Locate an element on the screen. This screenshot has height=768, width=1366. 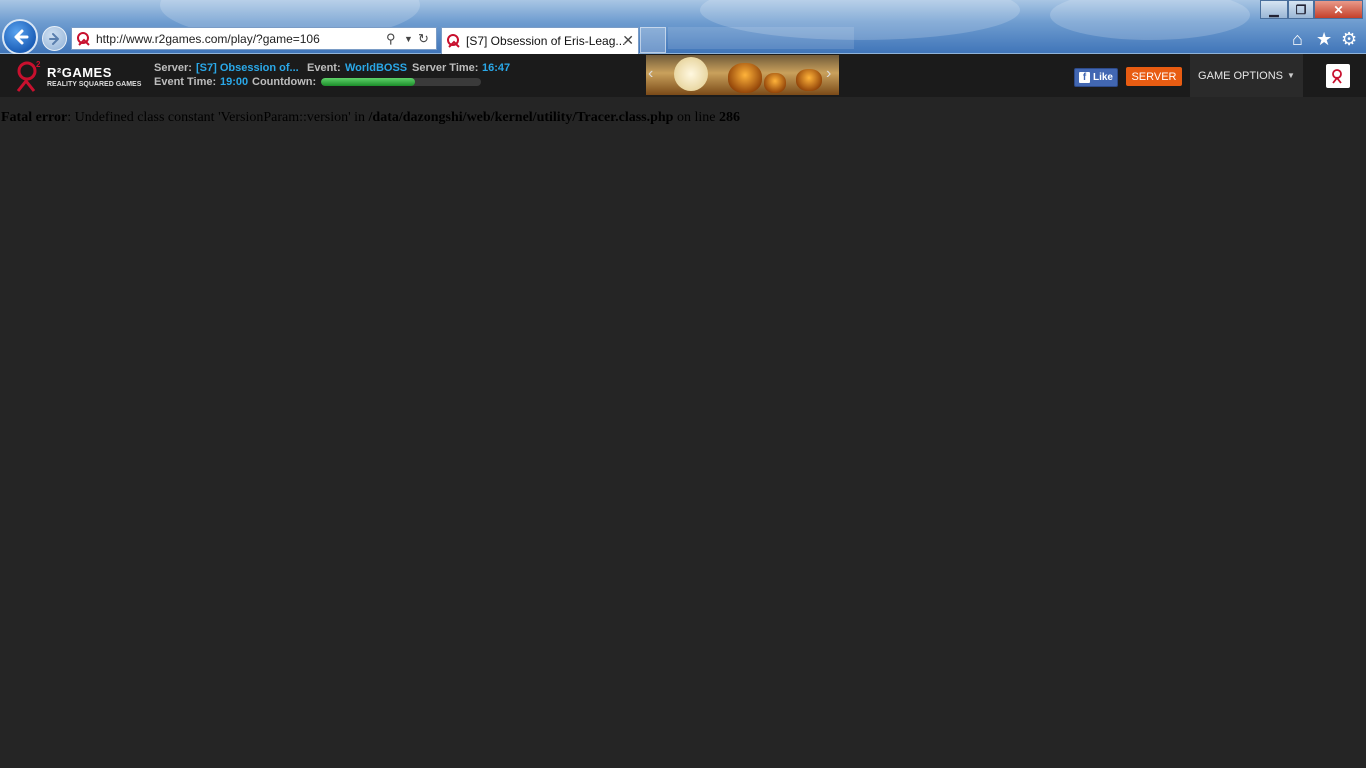
r2-account-button is located at coordinates (1338, 76).